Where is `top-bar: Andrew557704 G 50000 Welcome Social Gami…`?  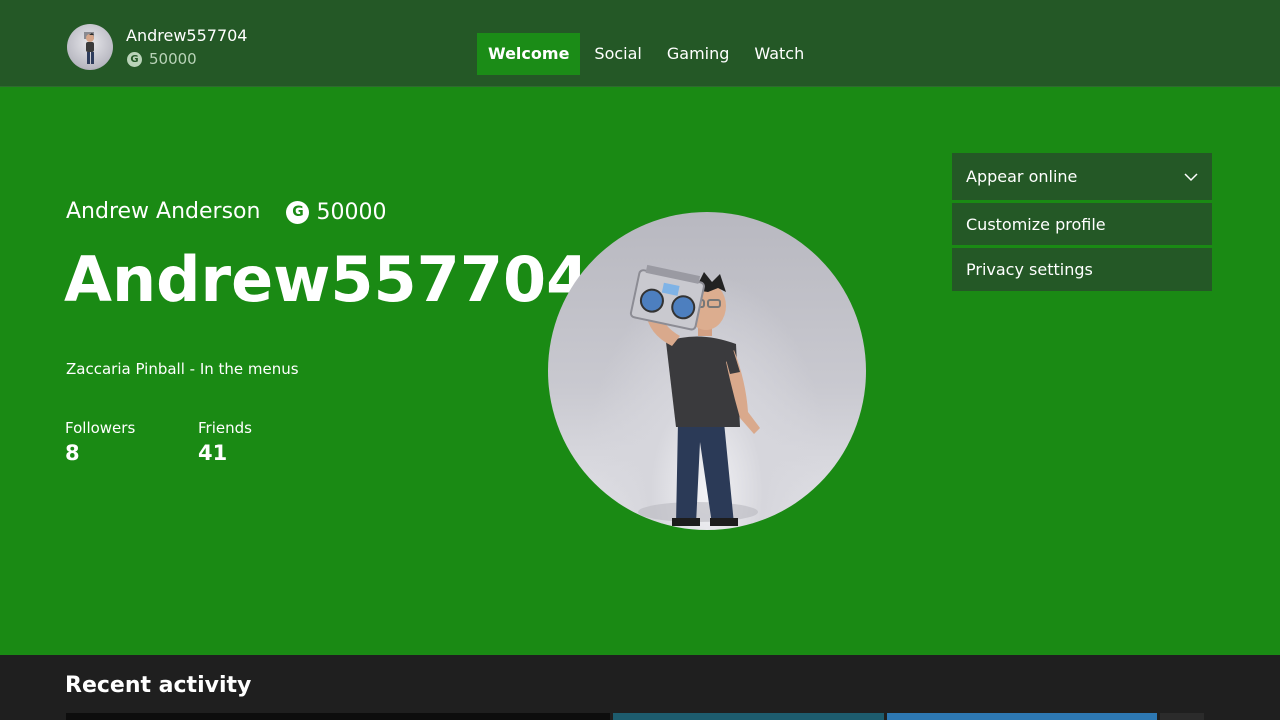 top-bar: Andrew557704 G 50000 Welcome Social Gami… is located at coordinates (640, 43).